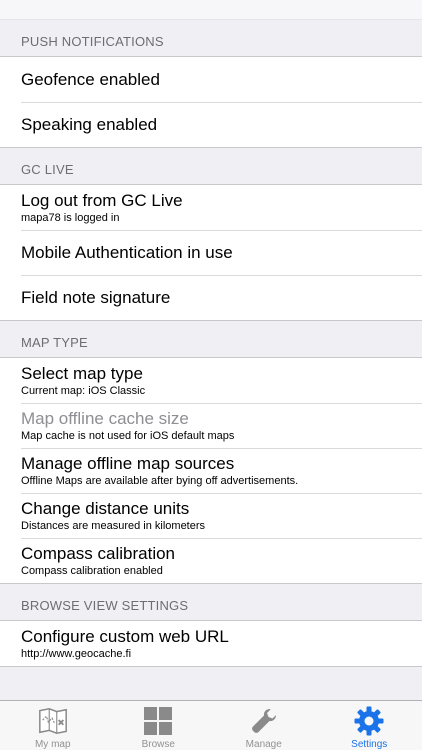 The height and width of the screenshot is (750, 422). I want to click on row-mobile-authentication: Mobile Authentication in use, so click(211, 252).